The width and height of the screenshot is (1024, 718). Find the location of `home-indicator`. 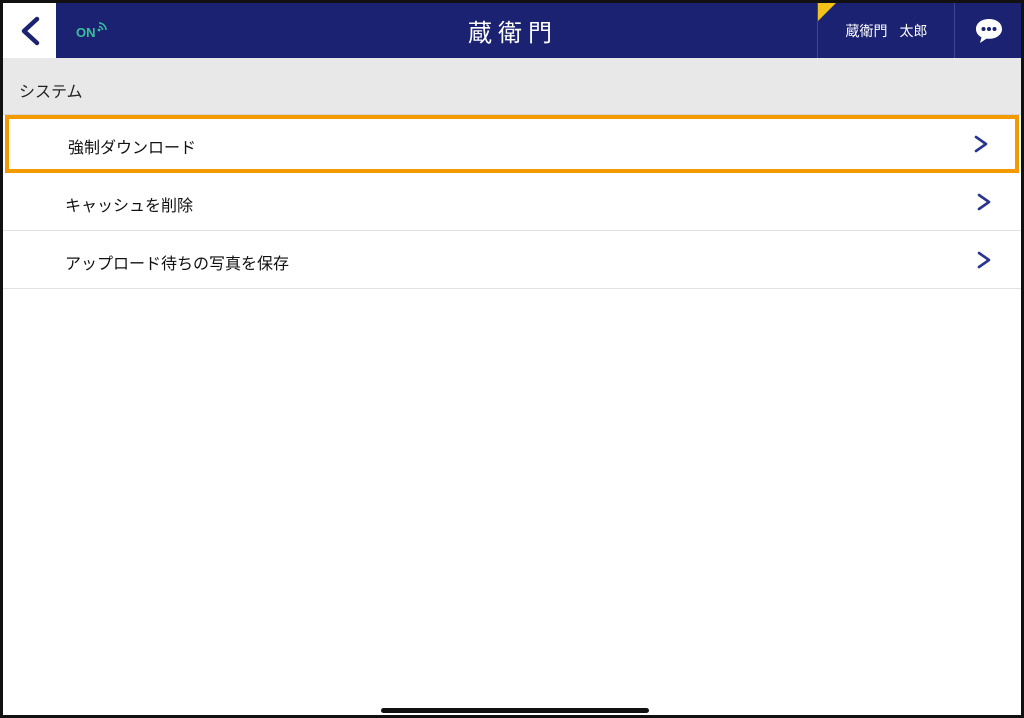

home-indicator is located at coordinates (515, 710).